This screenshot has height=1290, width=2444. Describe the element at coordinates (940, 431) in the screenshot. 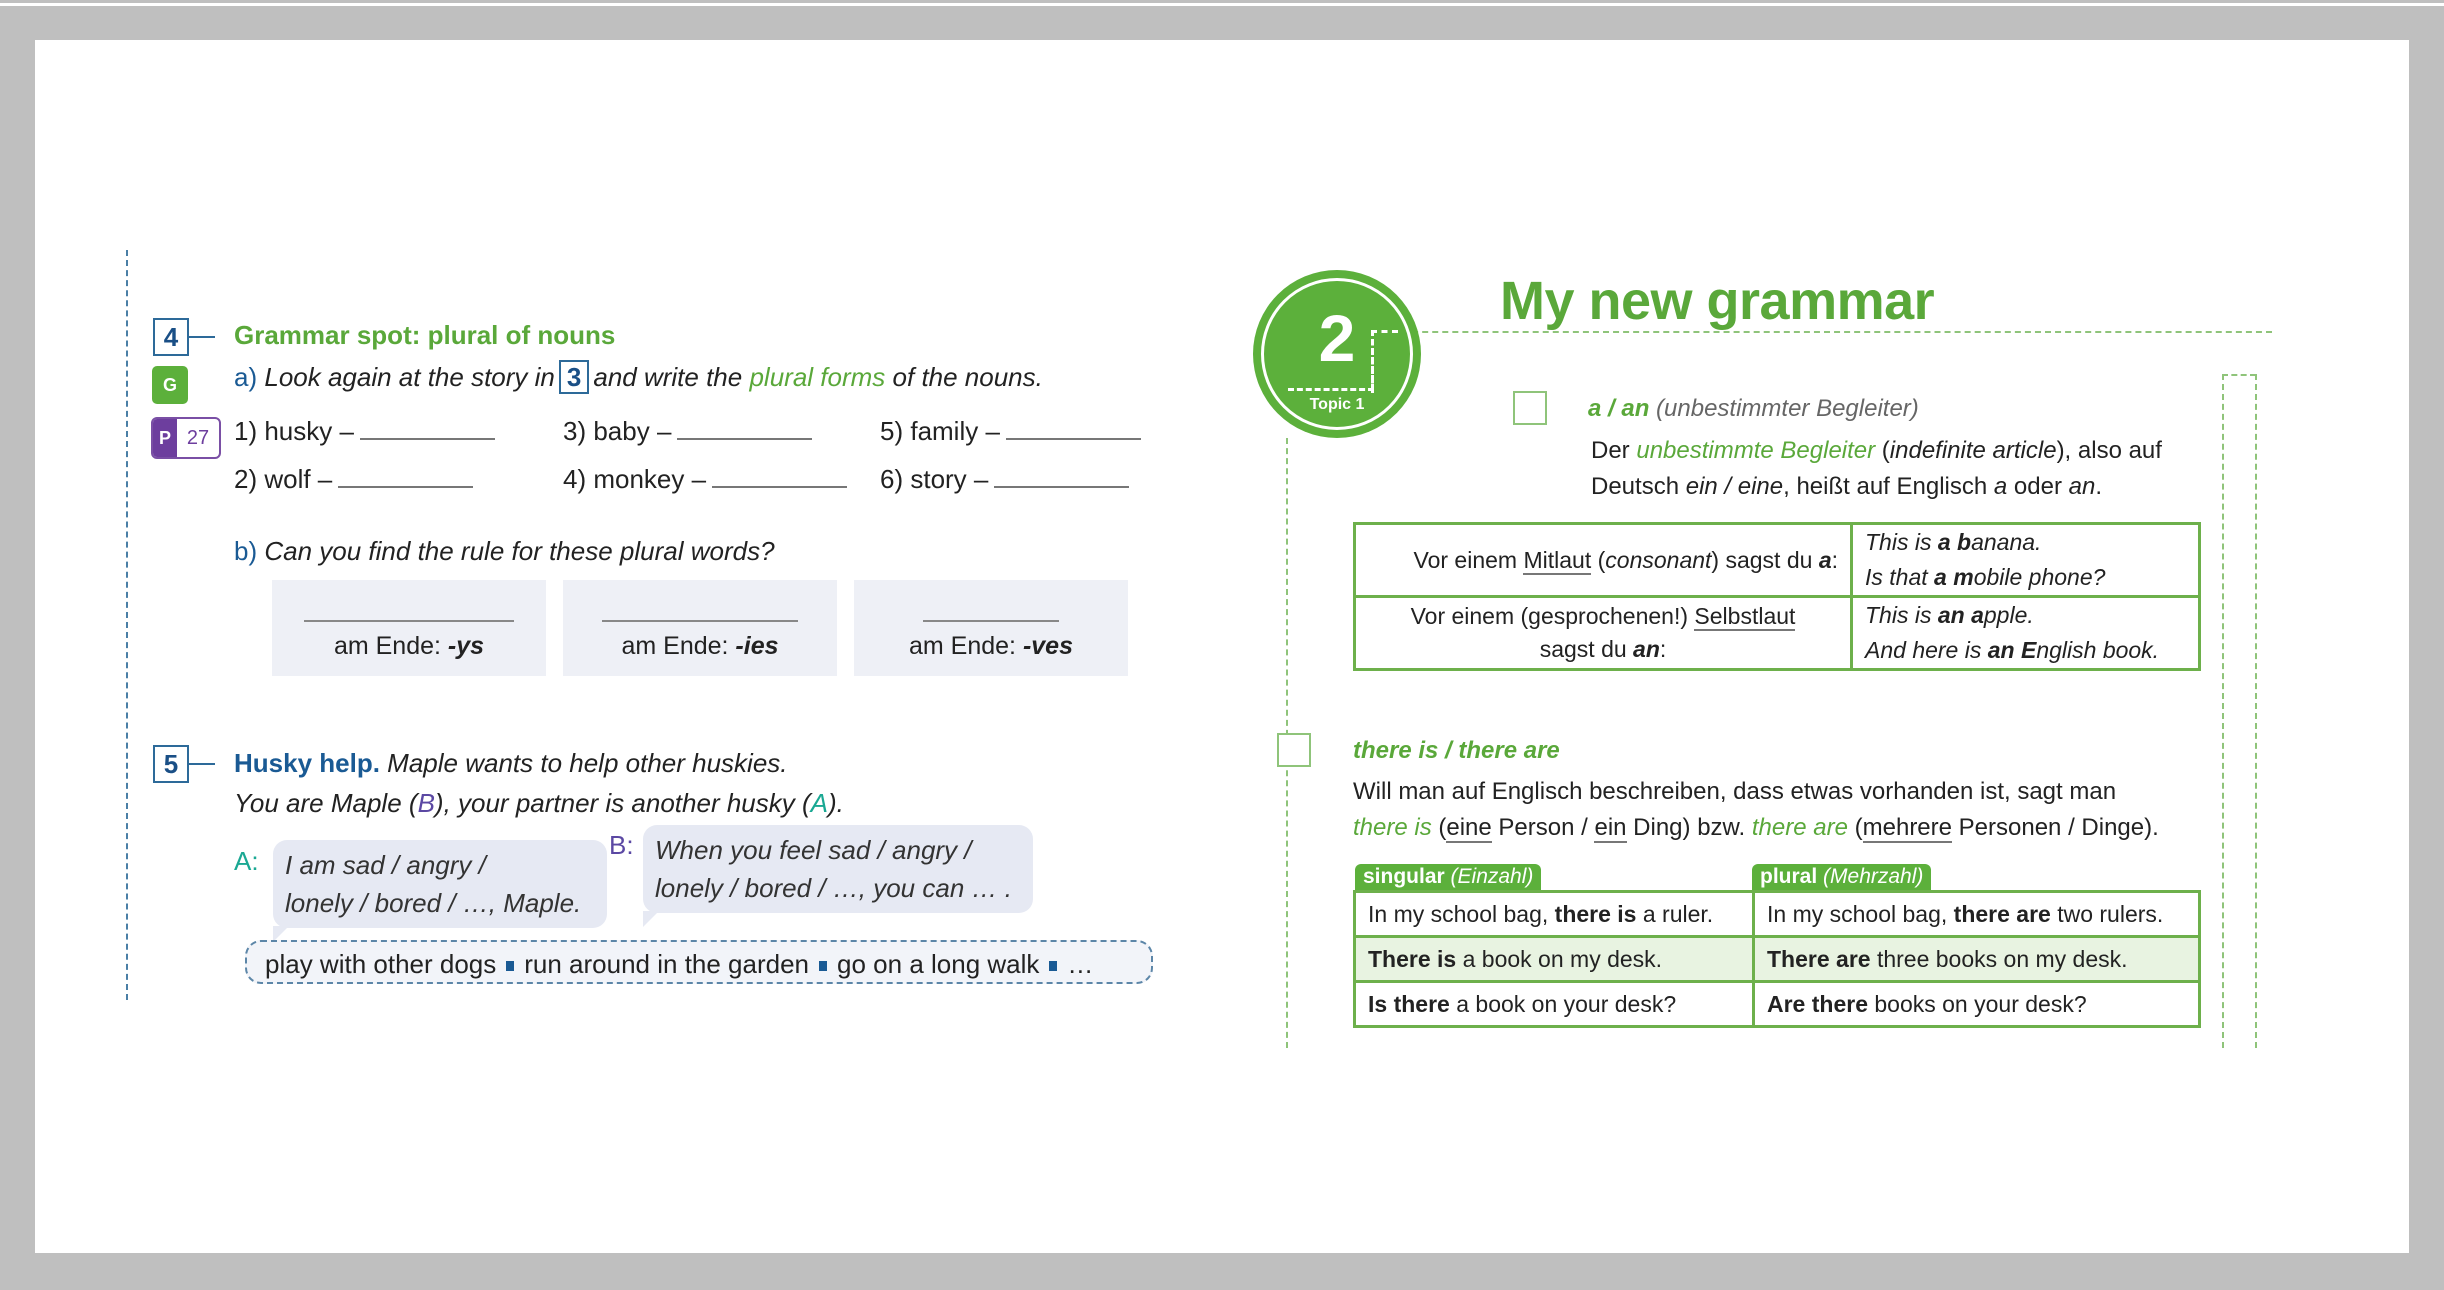

I see `noun-label: 5) family –` at that location.